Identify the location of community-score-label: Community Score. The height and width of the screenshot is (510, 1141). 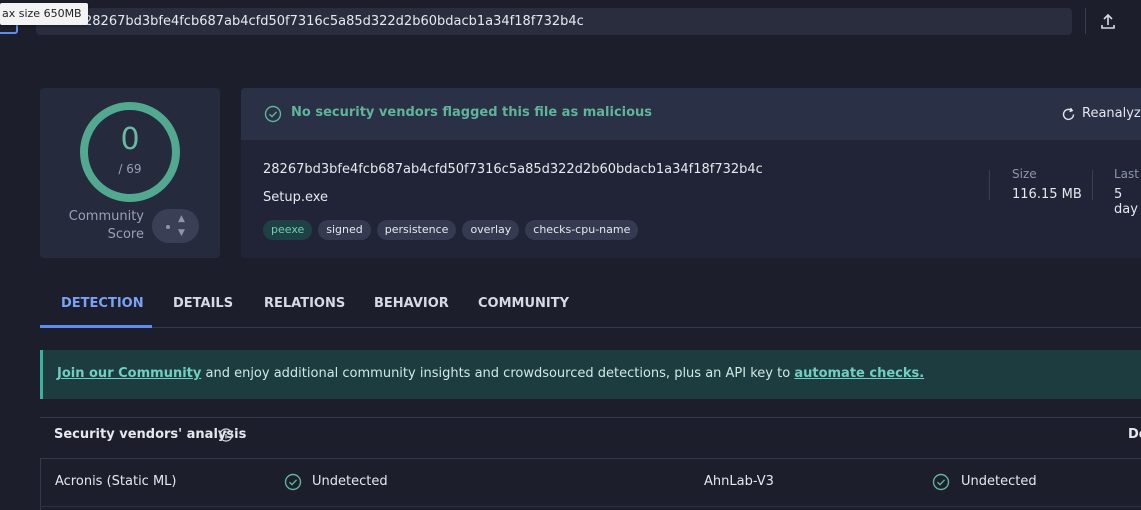
(106, 225).